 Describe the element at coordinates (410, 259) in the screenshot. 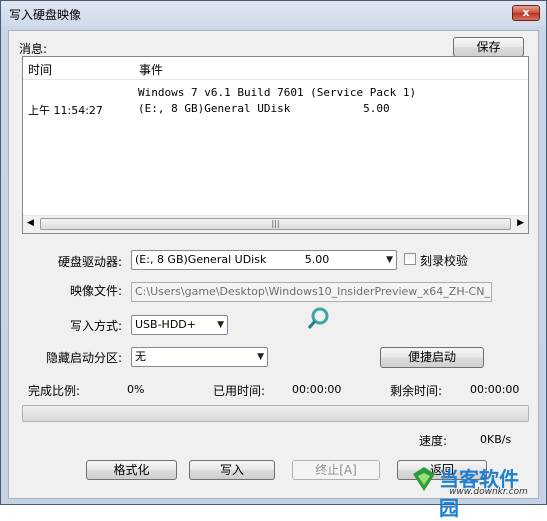

I see `verify-checkbox` at that location.